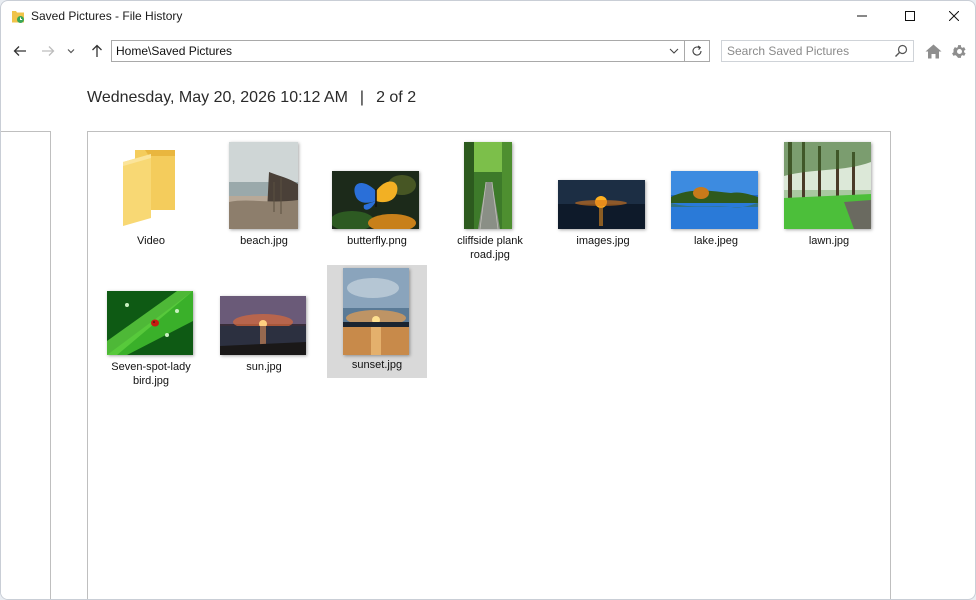 The image size is (976, 600). Describe the element at coordinates (716, 241) in the screenshot. I see `item-label: lake.jpeg` at that location.